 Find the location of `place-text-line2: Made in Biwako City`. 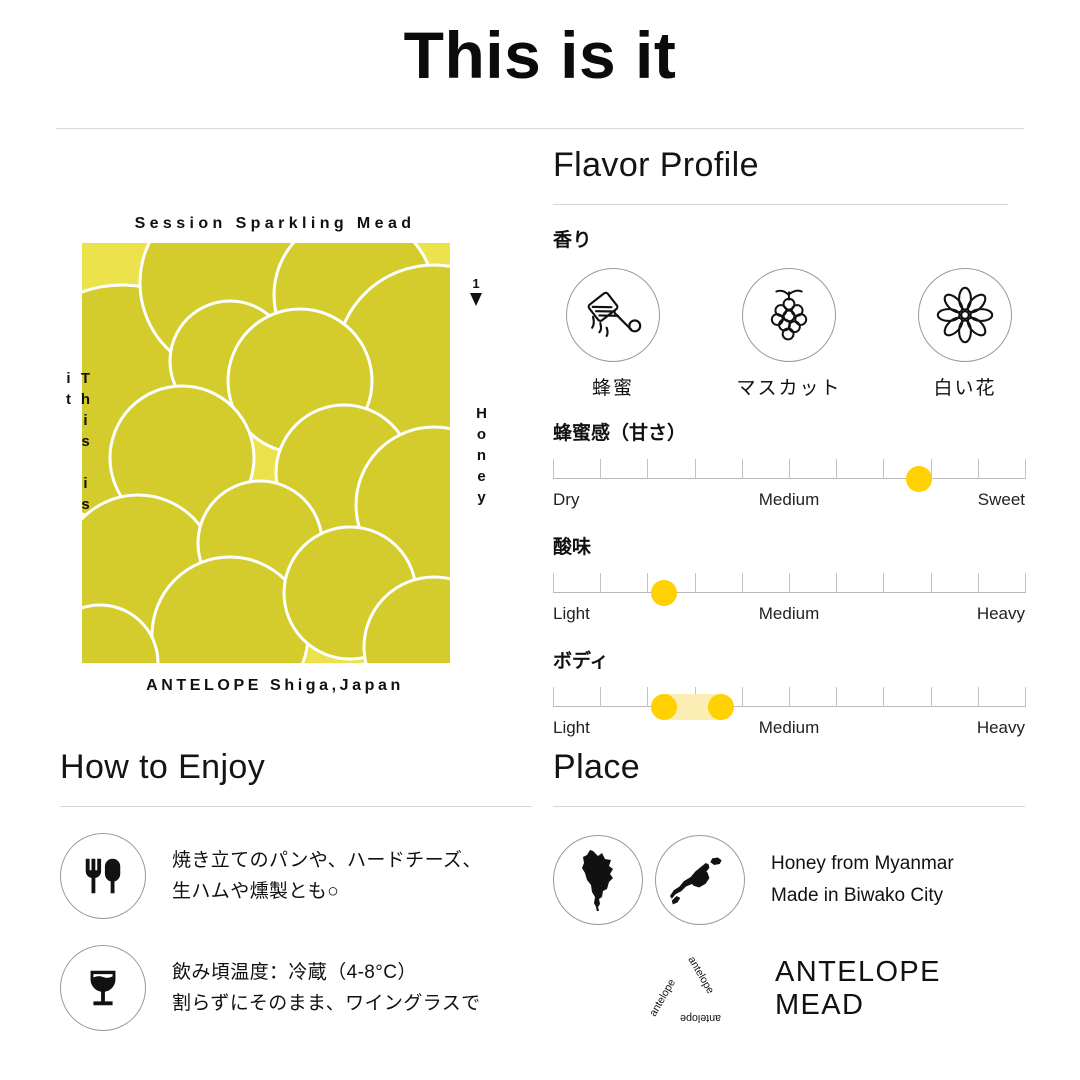

place-text-line2: Made in Biwako City is located at coordinates (857, 895).